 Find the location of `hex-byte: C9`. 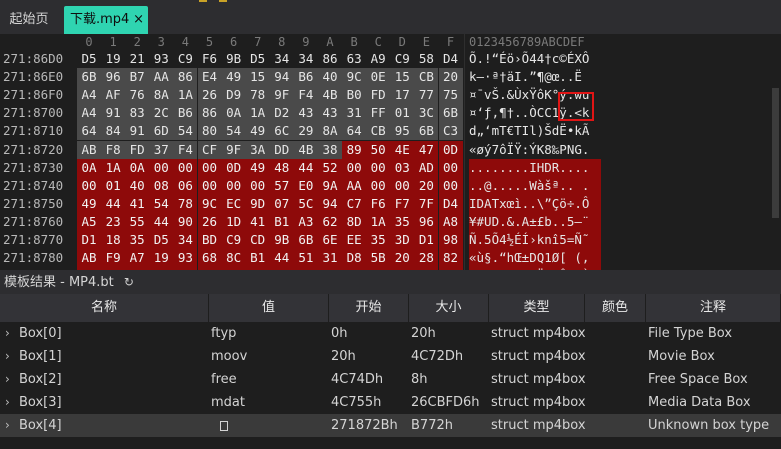

hex-byte: C9 is located at coordinates (233, 240).